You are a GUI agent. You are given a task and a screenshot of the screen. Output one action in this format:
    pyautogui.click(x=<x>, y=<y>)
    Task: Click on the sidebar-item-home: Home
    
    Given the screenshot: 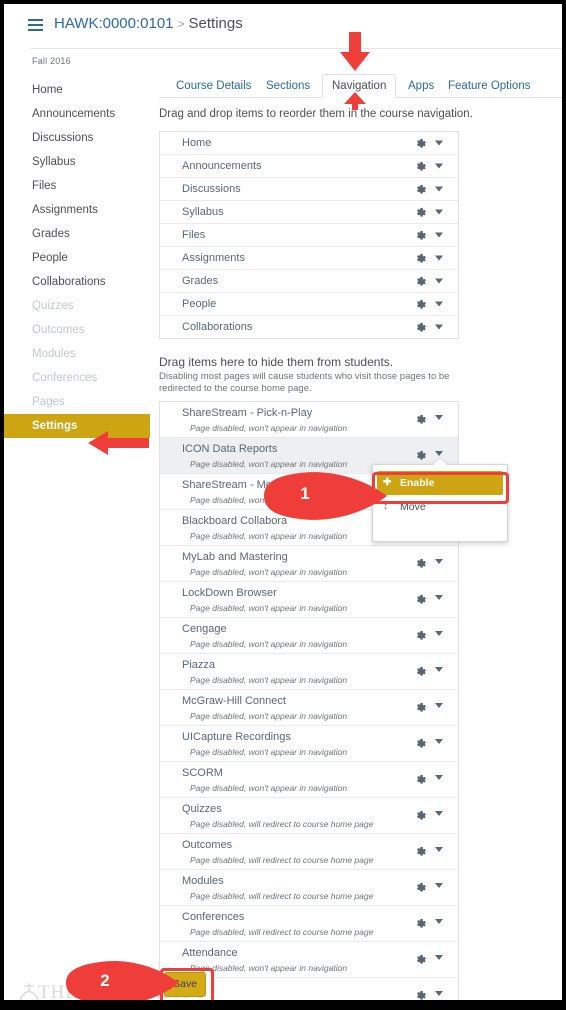 What is the action you would take?
    pyautogui.click(x=79, y=90)
    